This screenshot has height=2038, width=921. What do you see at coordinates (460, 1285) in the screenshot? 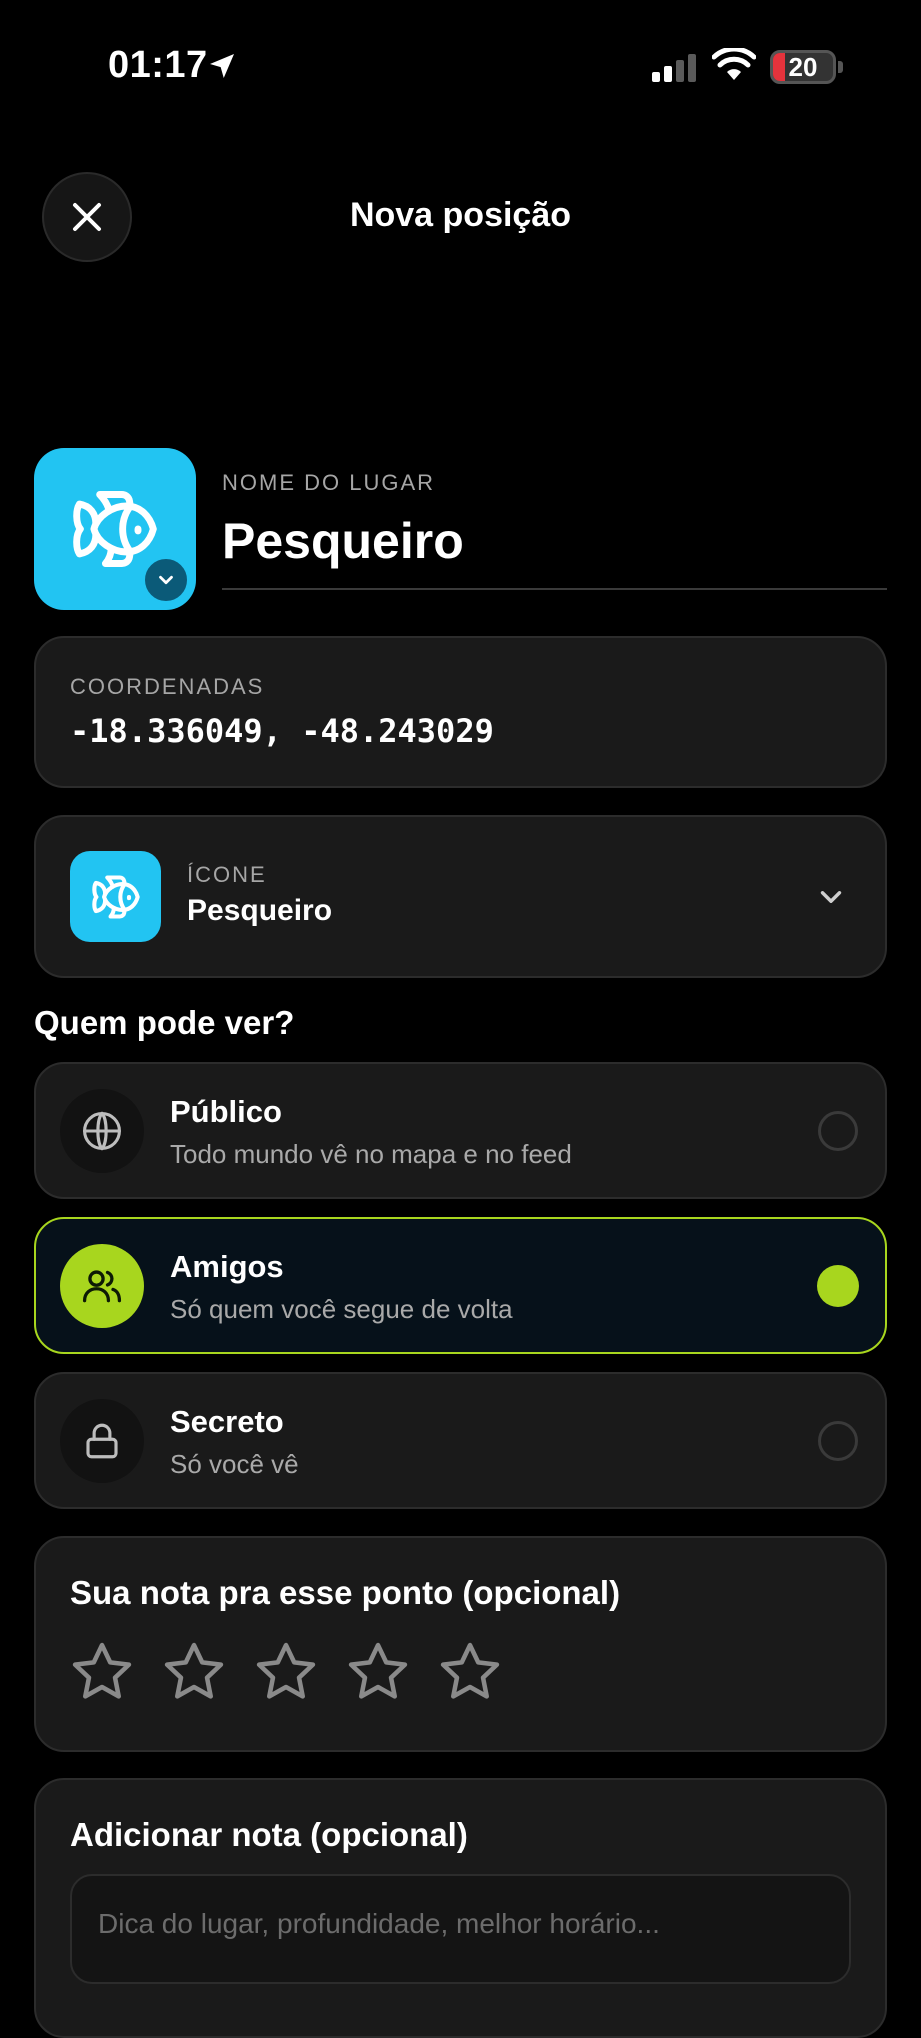
I see `visibility-option-friends: Amigos Só quem você segue de volta` at bounding box center [460, 1285].